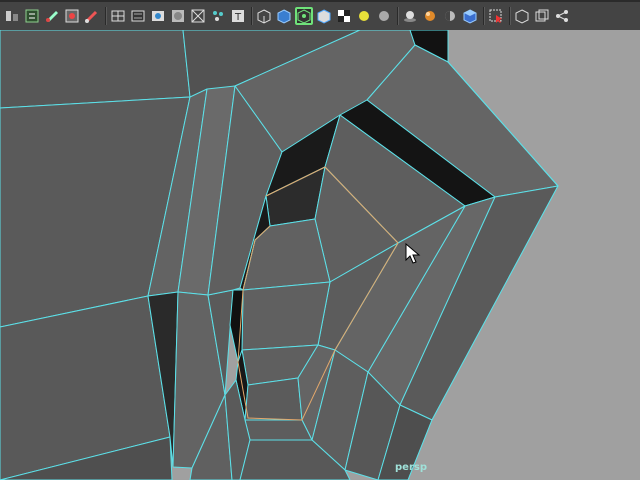  I want to click on cube-selected-icon, so click(304, 16).